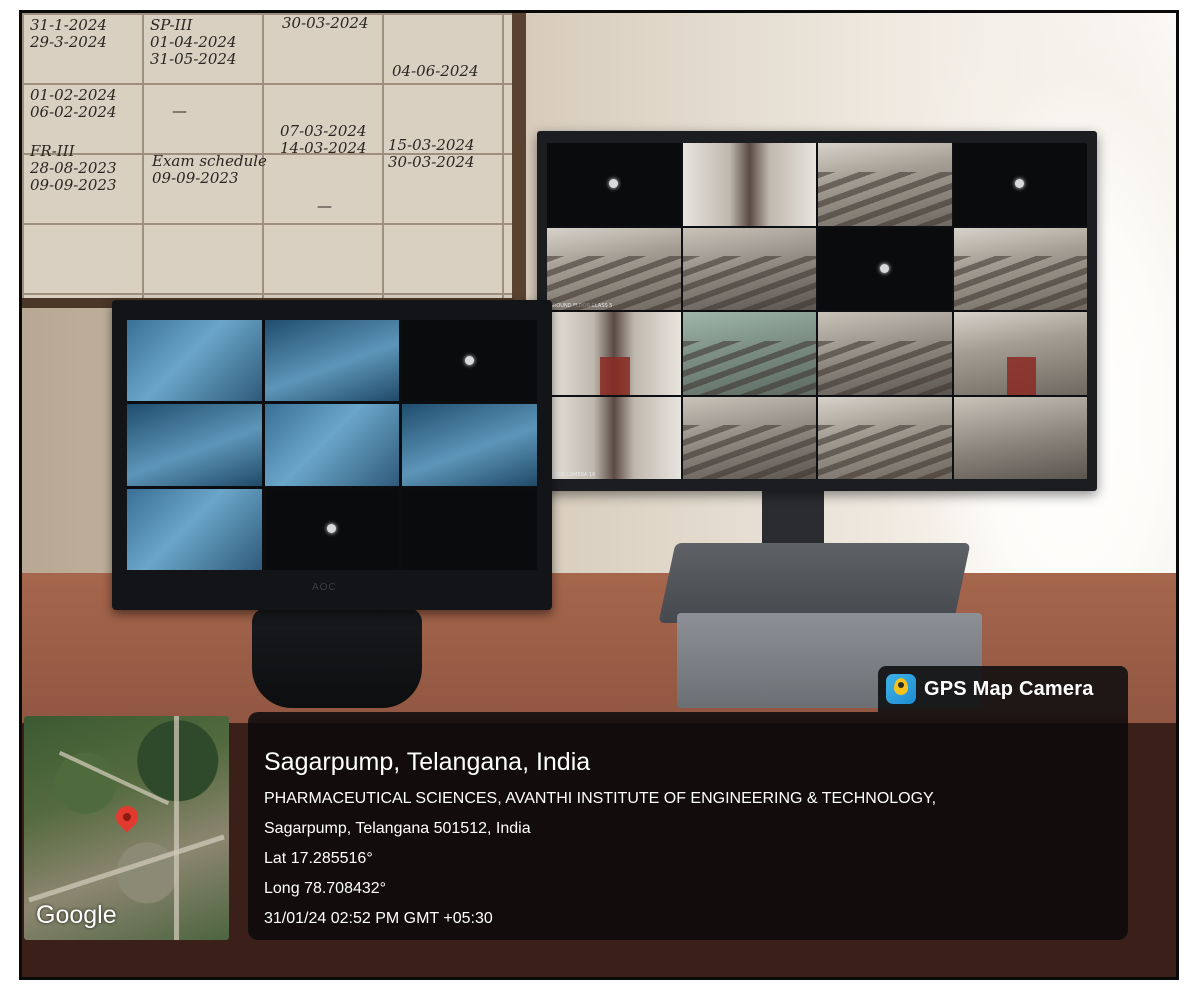 This screenshot has width=1190, height=987. What do you see at coordinates (814, 583) in the screenshot?
I see `monitor-base` at bounding box center [814, 583].